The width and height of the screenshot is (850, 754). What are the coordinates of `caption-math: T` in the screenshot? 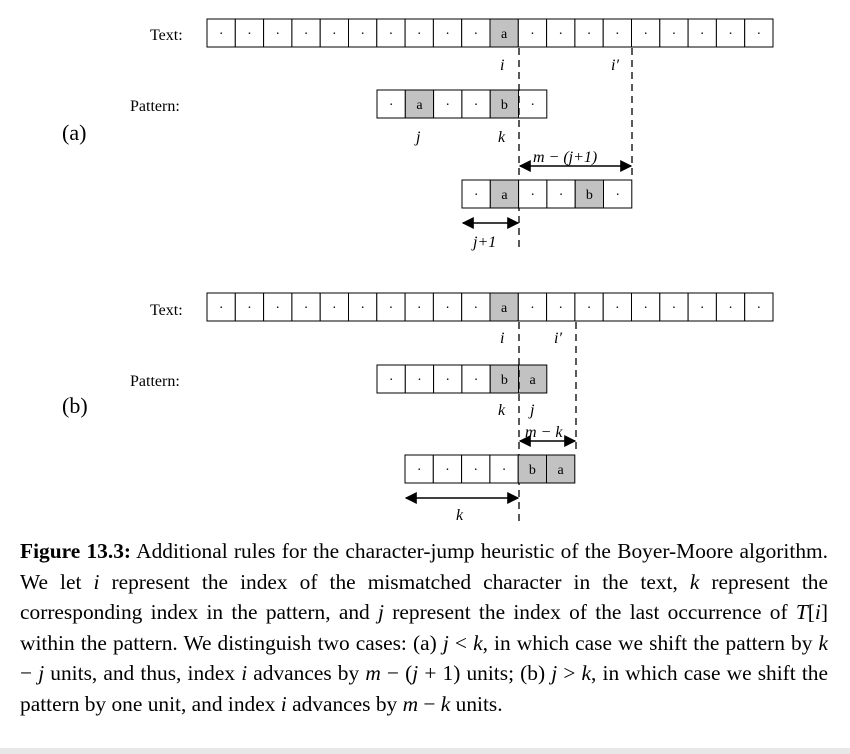 It's located at (801, 612).